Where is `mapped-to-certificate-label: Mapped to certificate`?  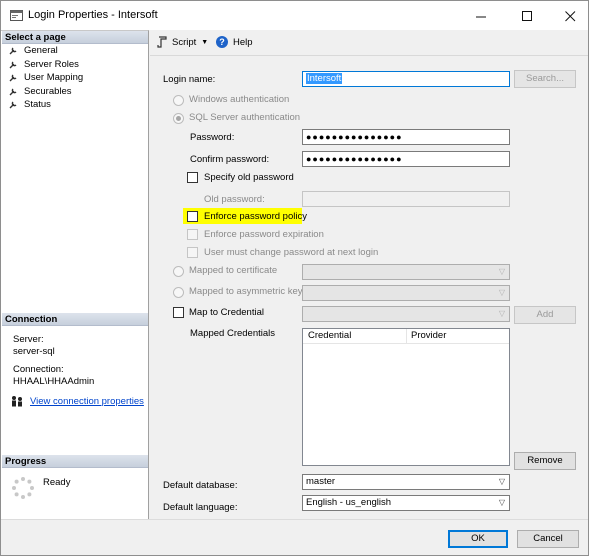
mapped-to-certificate-label: Mapped to certificate is located at coordinates (233, 270).